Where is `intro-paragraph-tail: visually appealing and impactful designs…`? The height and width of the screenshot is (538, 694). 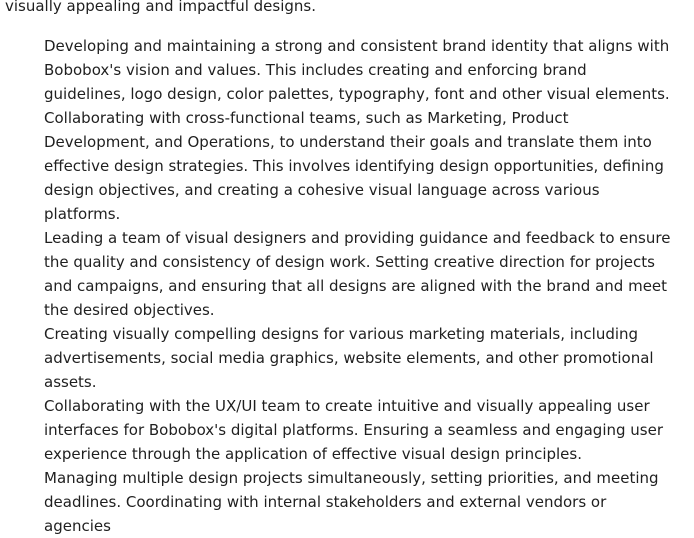
intro-paragraph-tail: visually appealing and impactful designs… is located at coordinates (161, 7).